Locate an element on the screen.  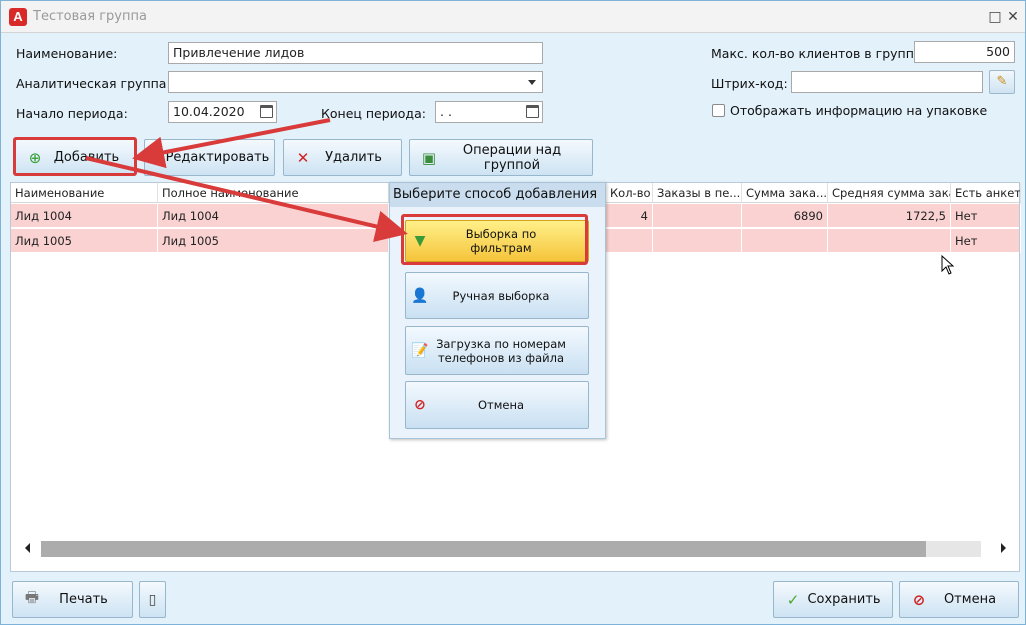
barcode-generate-button: ✎ is located at coordinates (1002, 82).